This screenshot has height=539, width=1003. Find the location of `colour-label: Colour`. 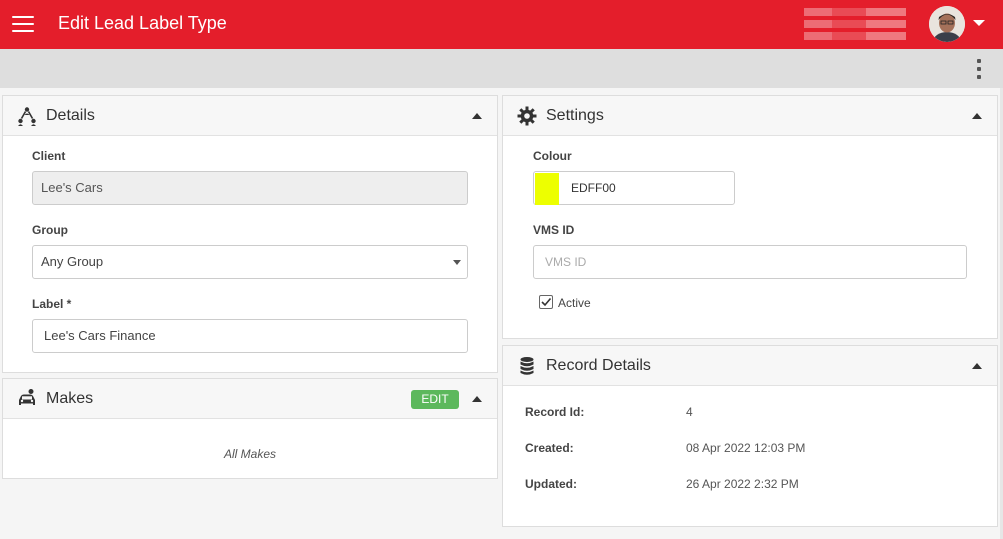

colour-label: Colour is located at coordinates (552, 156).